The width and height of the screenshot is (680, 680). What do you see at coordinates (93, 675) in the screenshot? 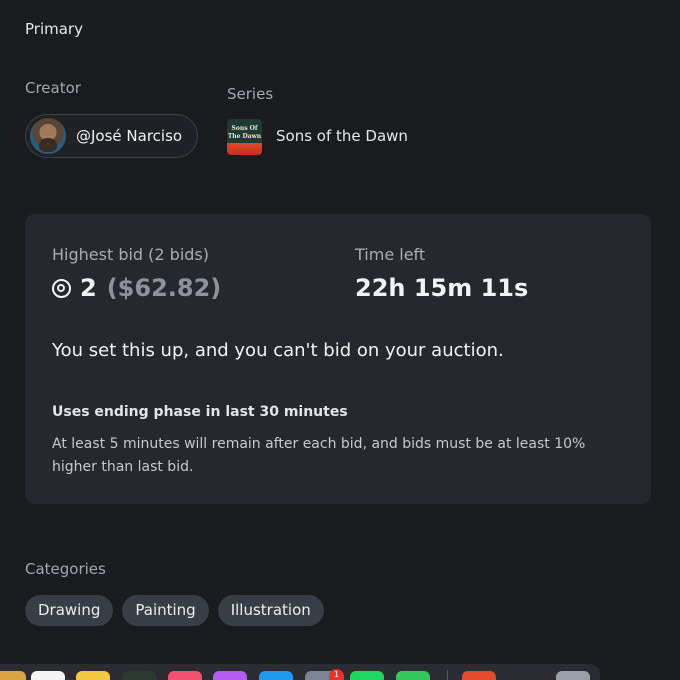
I see `notes-icon` at bounding box center [93, 675].